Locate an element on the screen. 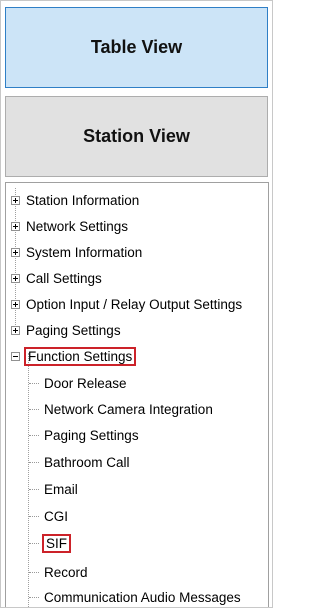 This screenshot has height=608, width=320. tree-child-cgi: CGI is located at coordinates (49, 516).